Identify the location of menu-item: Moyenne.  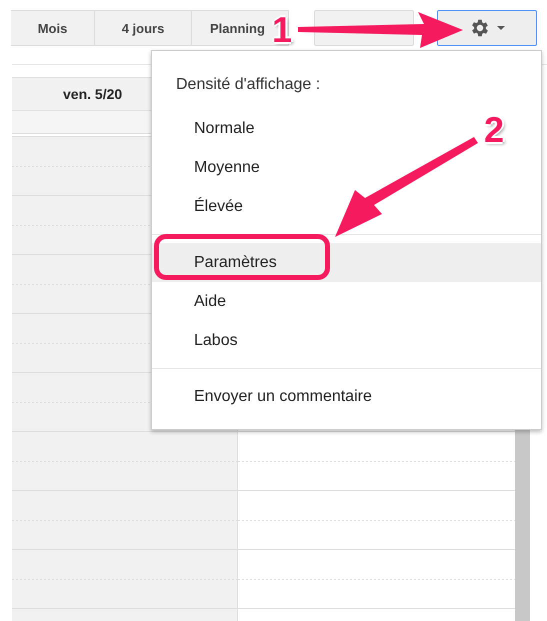
(218, 167).